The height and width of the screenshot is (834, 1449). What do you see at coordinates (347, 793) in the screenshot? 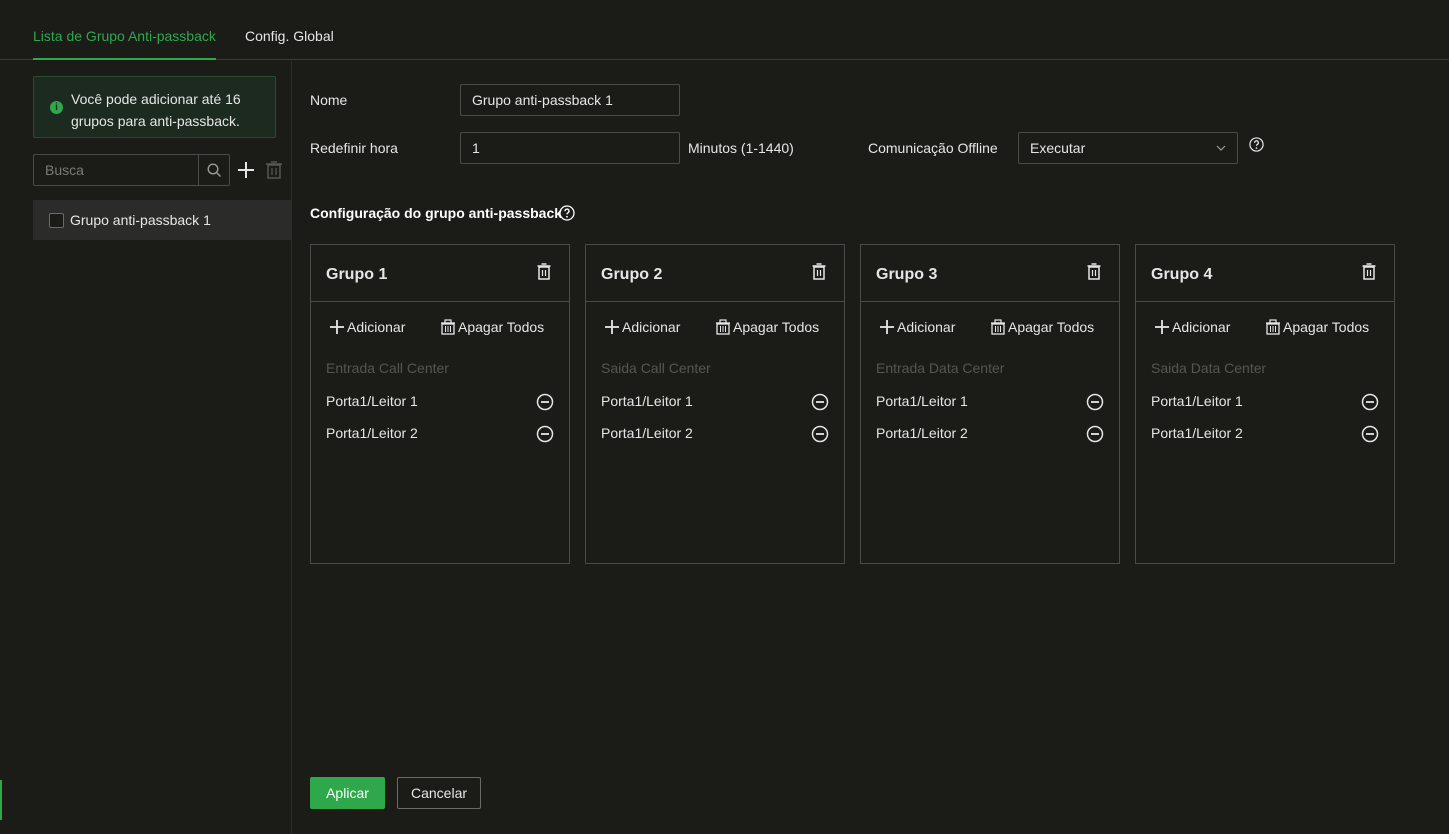
I see `apply-button: Aplicar` at bounding box center [347, 793].